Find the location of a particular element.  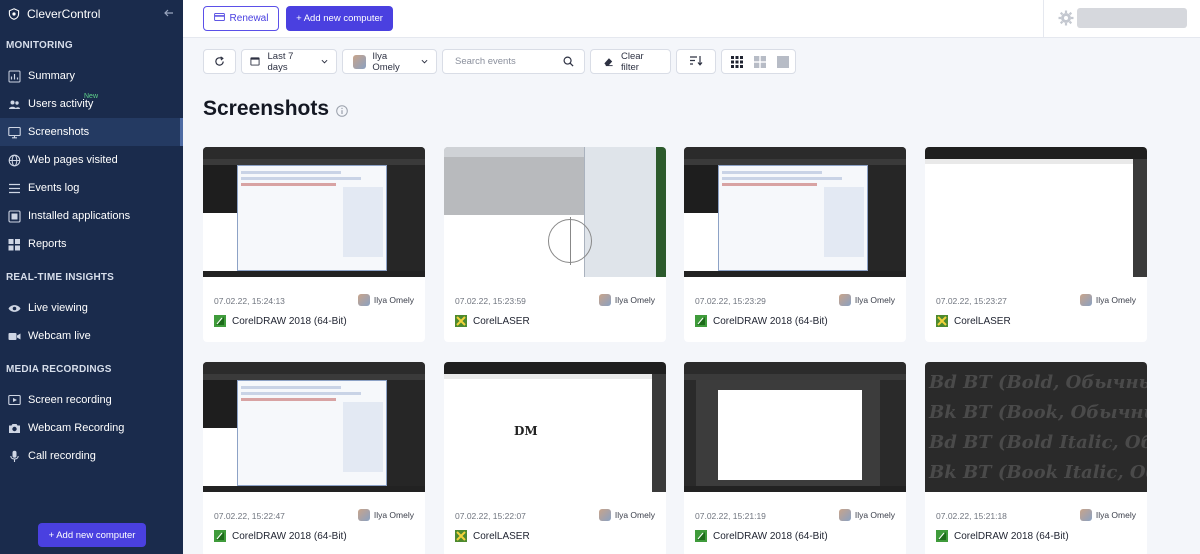

screenshot-card: 07.02.22, 15:23:27 Ilya Omely CorelLASER is located at coordinates (1036, 244).